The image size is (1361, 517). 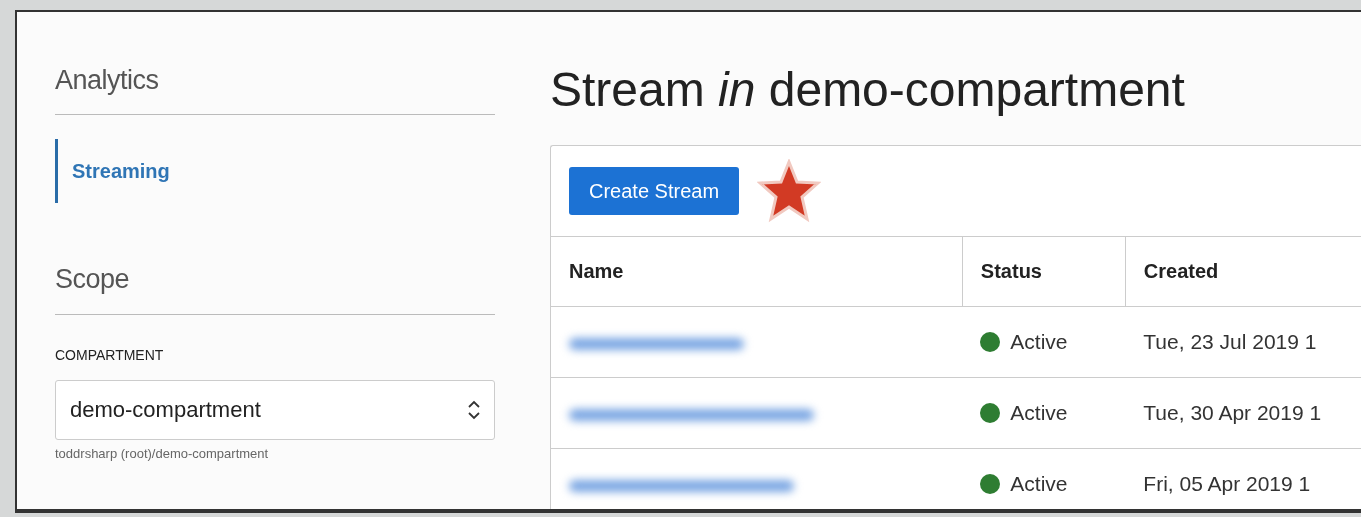 I want to click on star-icon, so click(x=789, y=190).